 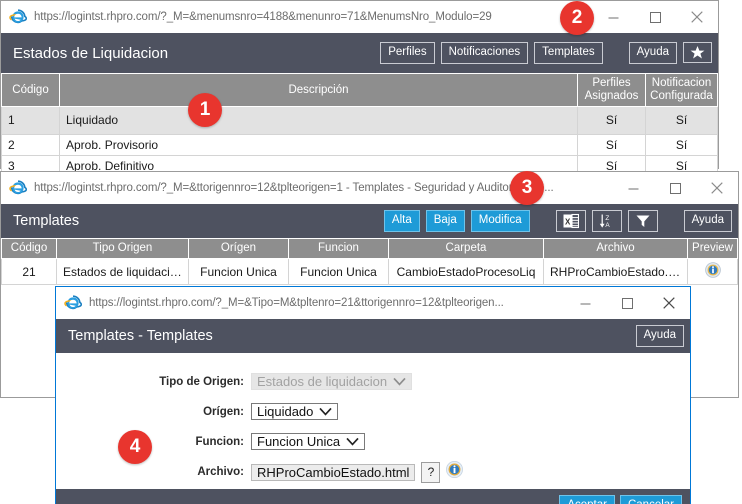 I want to click on tipo-de-origen-select: Estados de liquidacion, so click(x=332, y=381).